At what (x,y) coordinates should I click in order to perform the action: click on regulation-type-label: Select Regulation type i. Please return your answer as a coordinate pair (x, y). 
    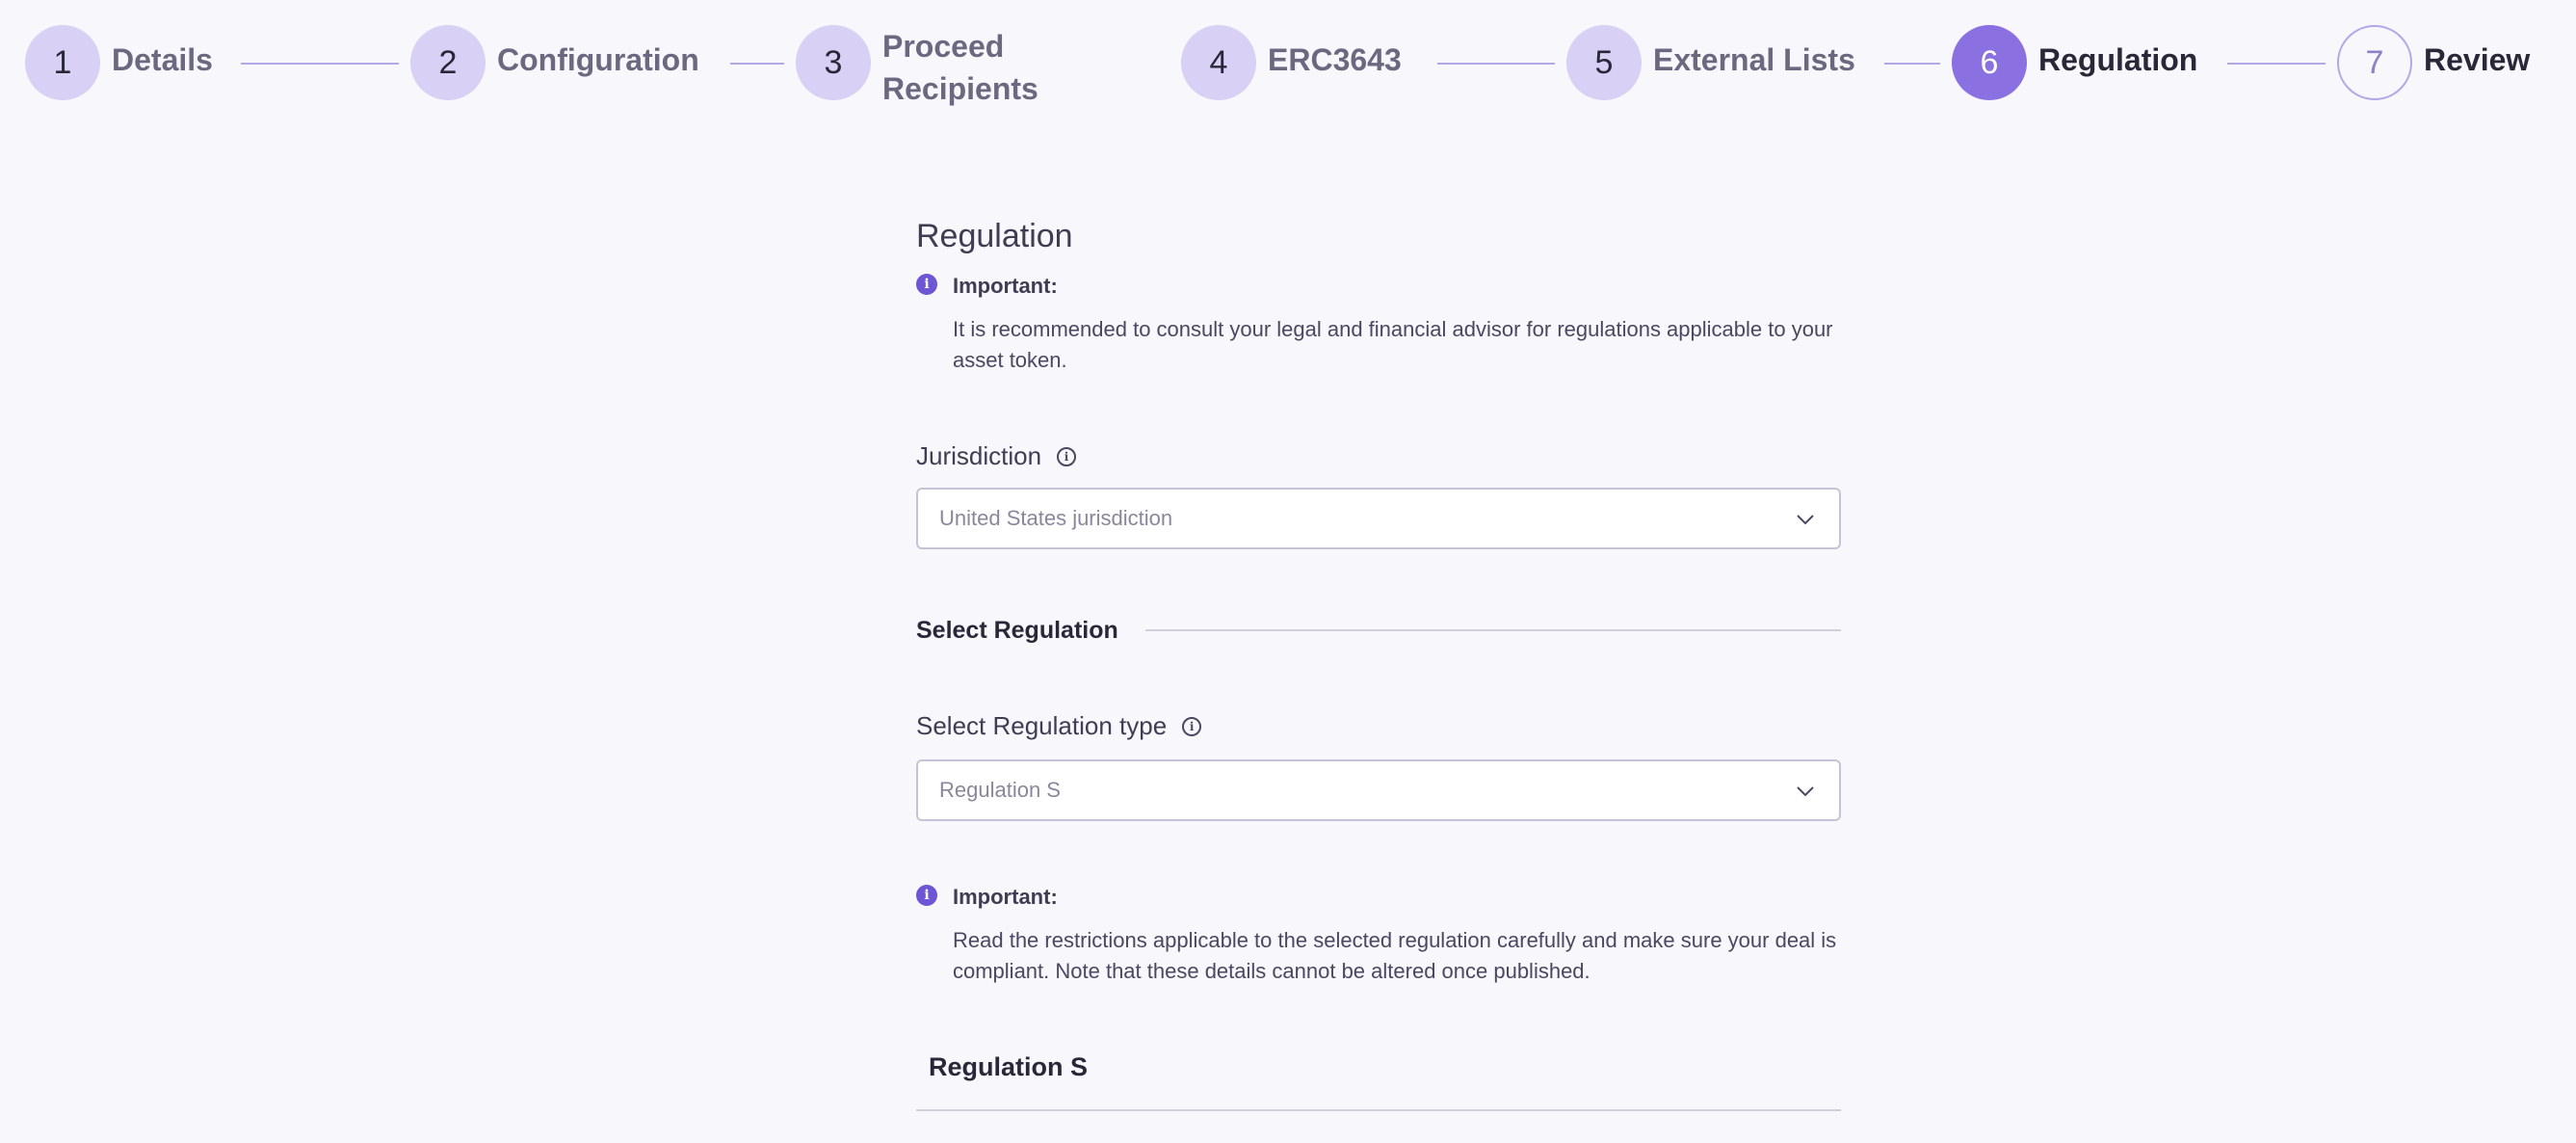
    Looking at the image, I should click on (1059, 726).